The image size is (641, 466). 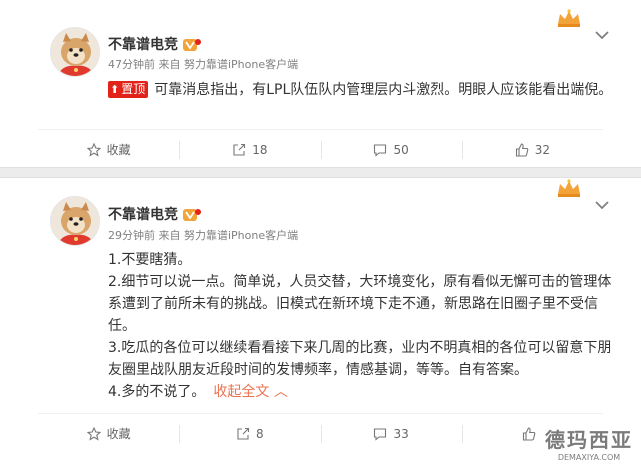 I want to click on repost-button: 8, so click(x=249, y=433).